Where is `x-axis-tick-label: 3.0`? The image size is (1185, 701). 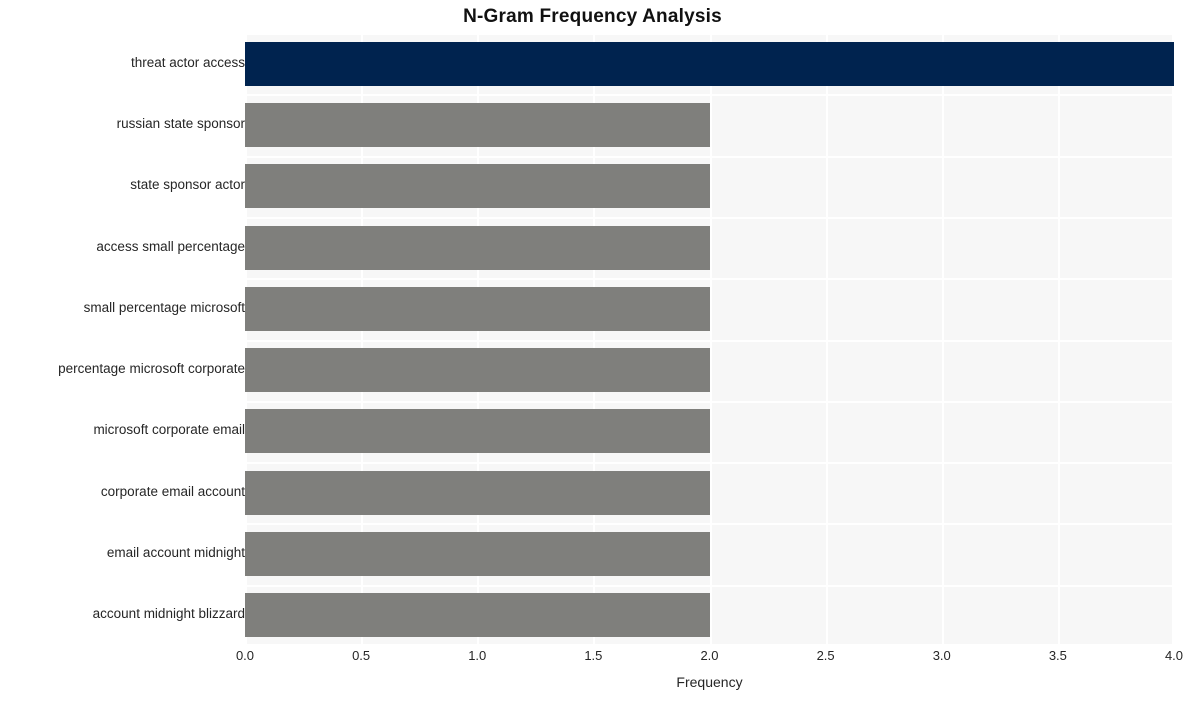 x-axis-tick-label: 3.0 is located at coordinates (941, 655).